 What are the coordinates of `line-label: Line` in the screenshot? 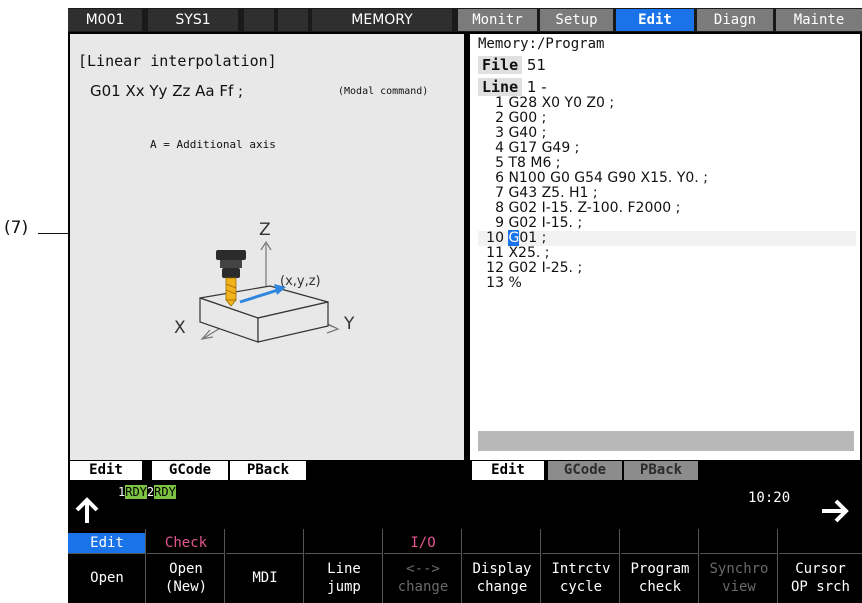 It's located at (500, 87).